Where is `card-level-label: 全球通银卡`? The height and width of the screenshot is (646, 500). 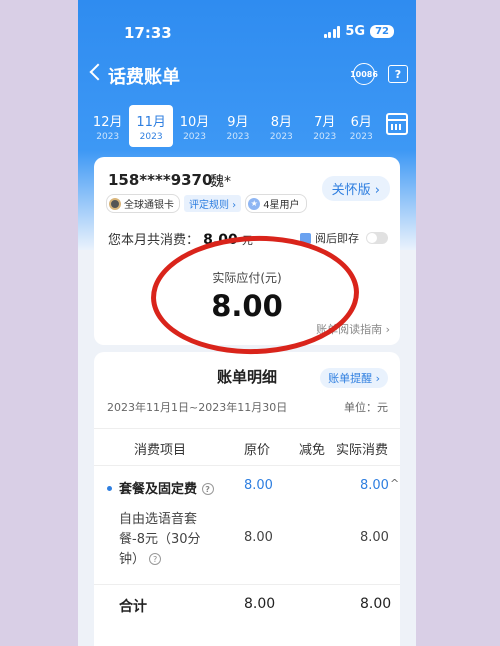
card-level-label: 全球通银卡 is located at coordinates (149, 205).